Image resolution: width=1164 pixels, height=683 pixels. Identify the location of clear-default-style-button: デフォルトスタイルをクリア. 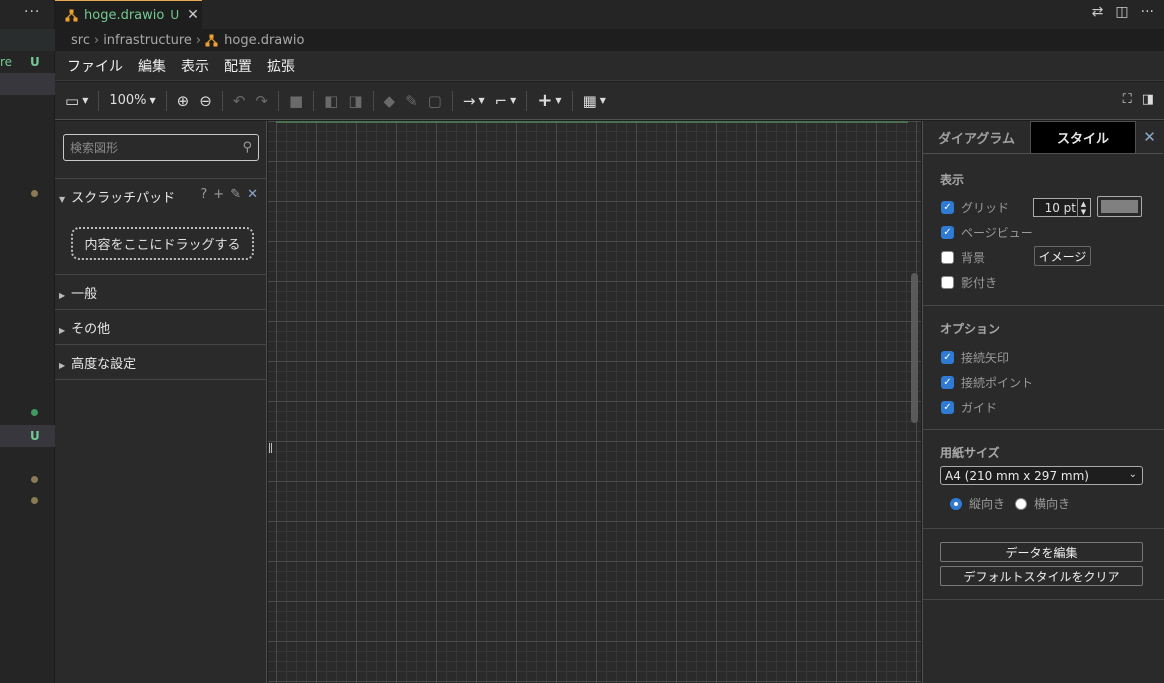
(1041, 576).